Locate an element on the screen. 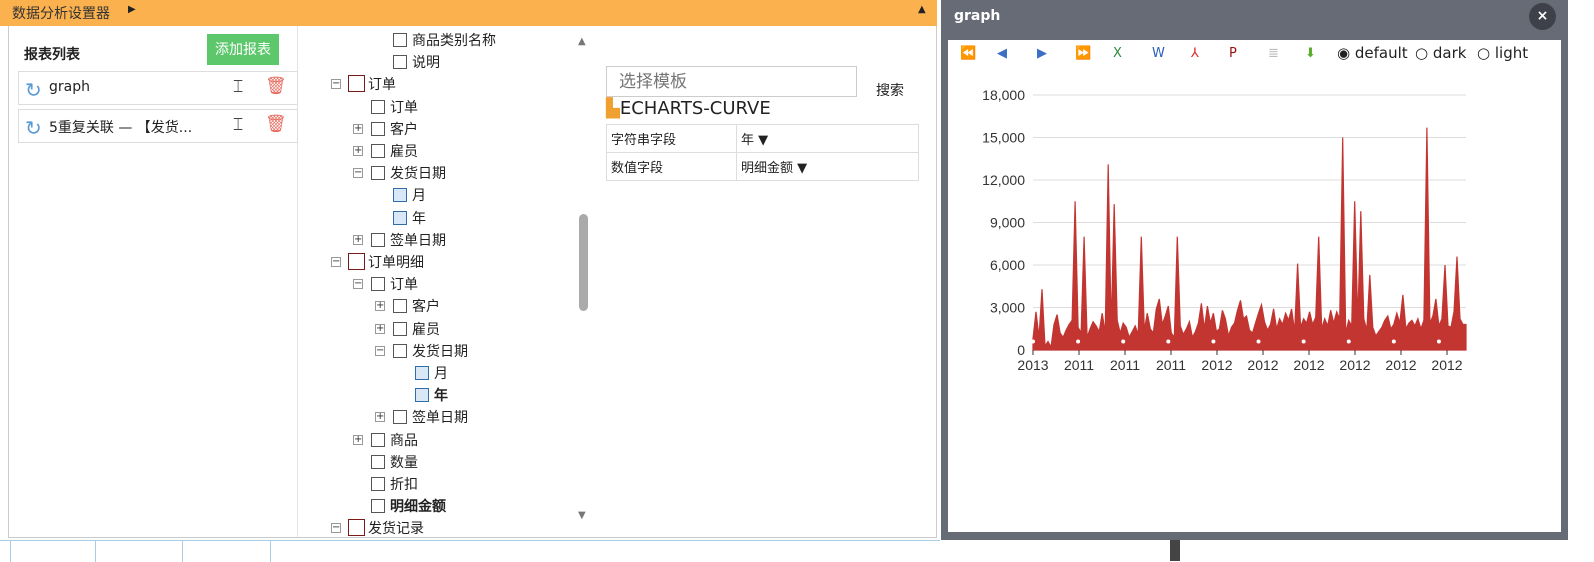 This screenshot has height=562, width=1594. report-item: ↻ graph ⌶ 🗑 is located at coordinates (158, 88).